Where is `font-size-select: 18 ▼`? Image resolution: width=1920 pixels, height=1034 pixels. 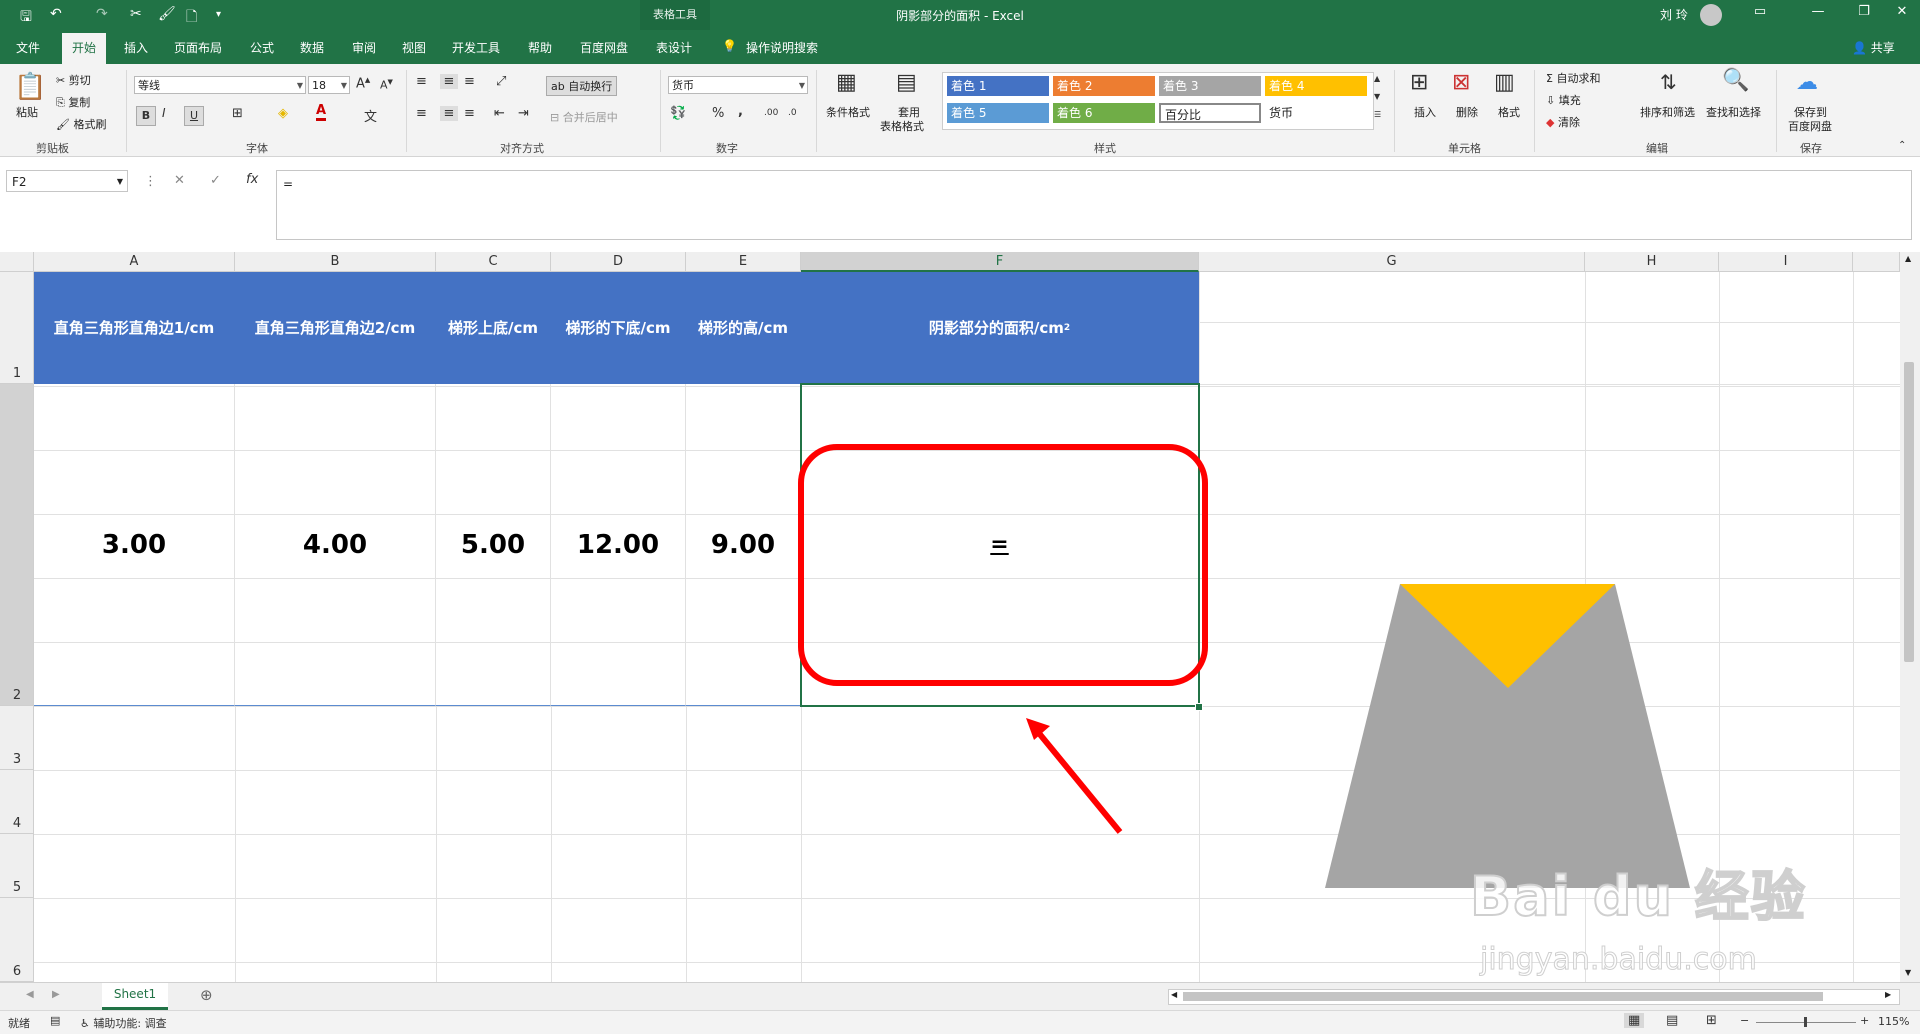 font-size-select: 18 ▼ is located at coordinates (329, 85).